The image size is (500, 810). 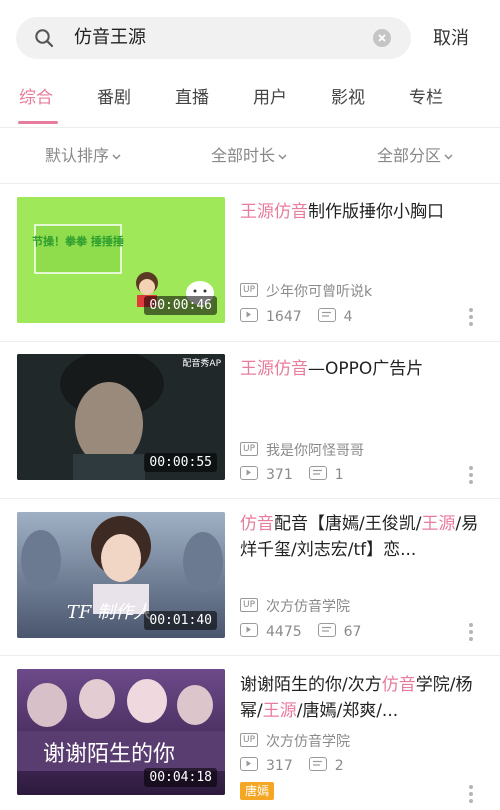 I want to click on tab-film: 影视, so click(x=348, y=98).